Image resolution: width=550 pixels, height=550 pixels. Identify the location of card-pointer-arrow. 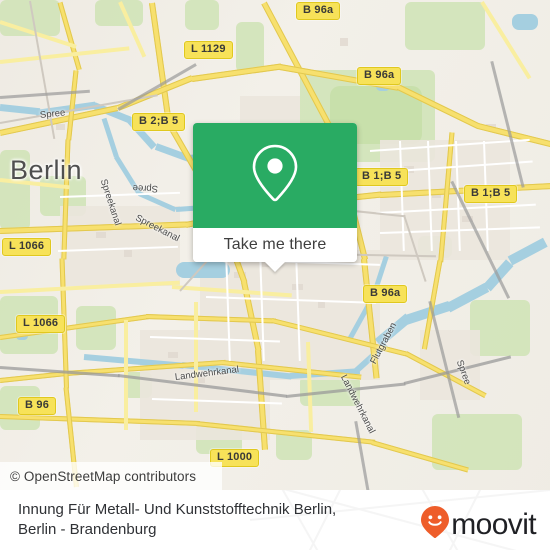
(275, 267).